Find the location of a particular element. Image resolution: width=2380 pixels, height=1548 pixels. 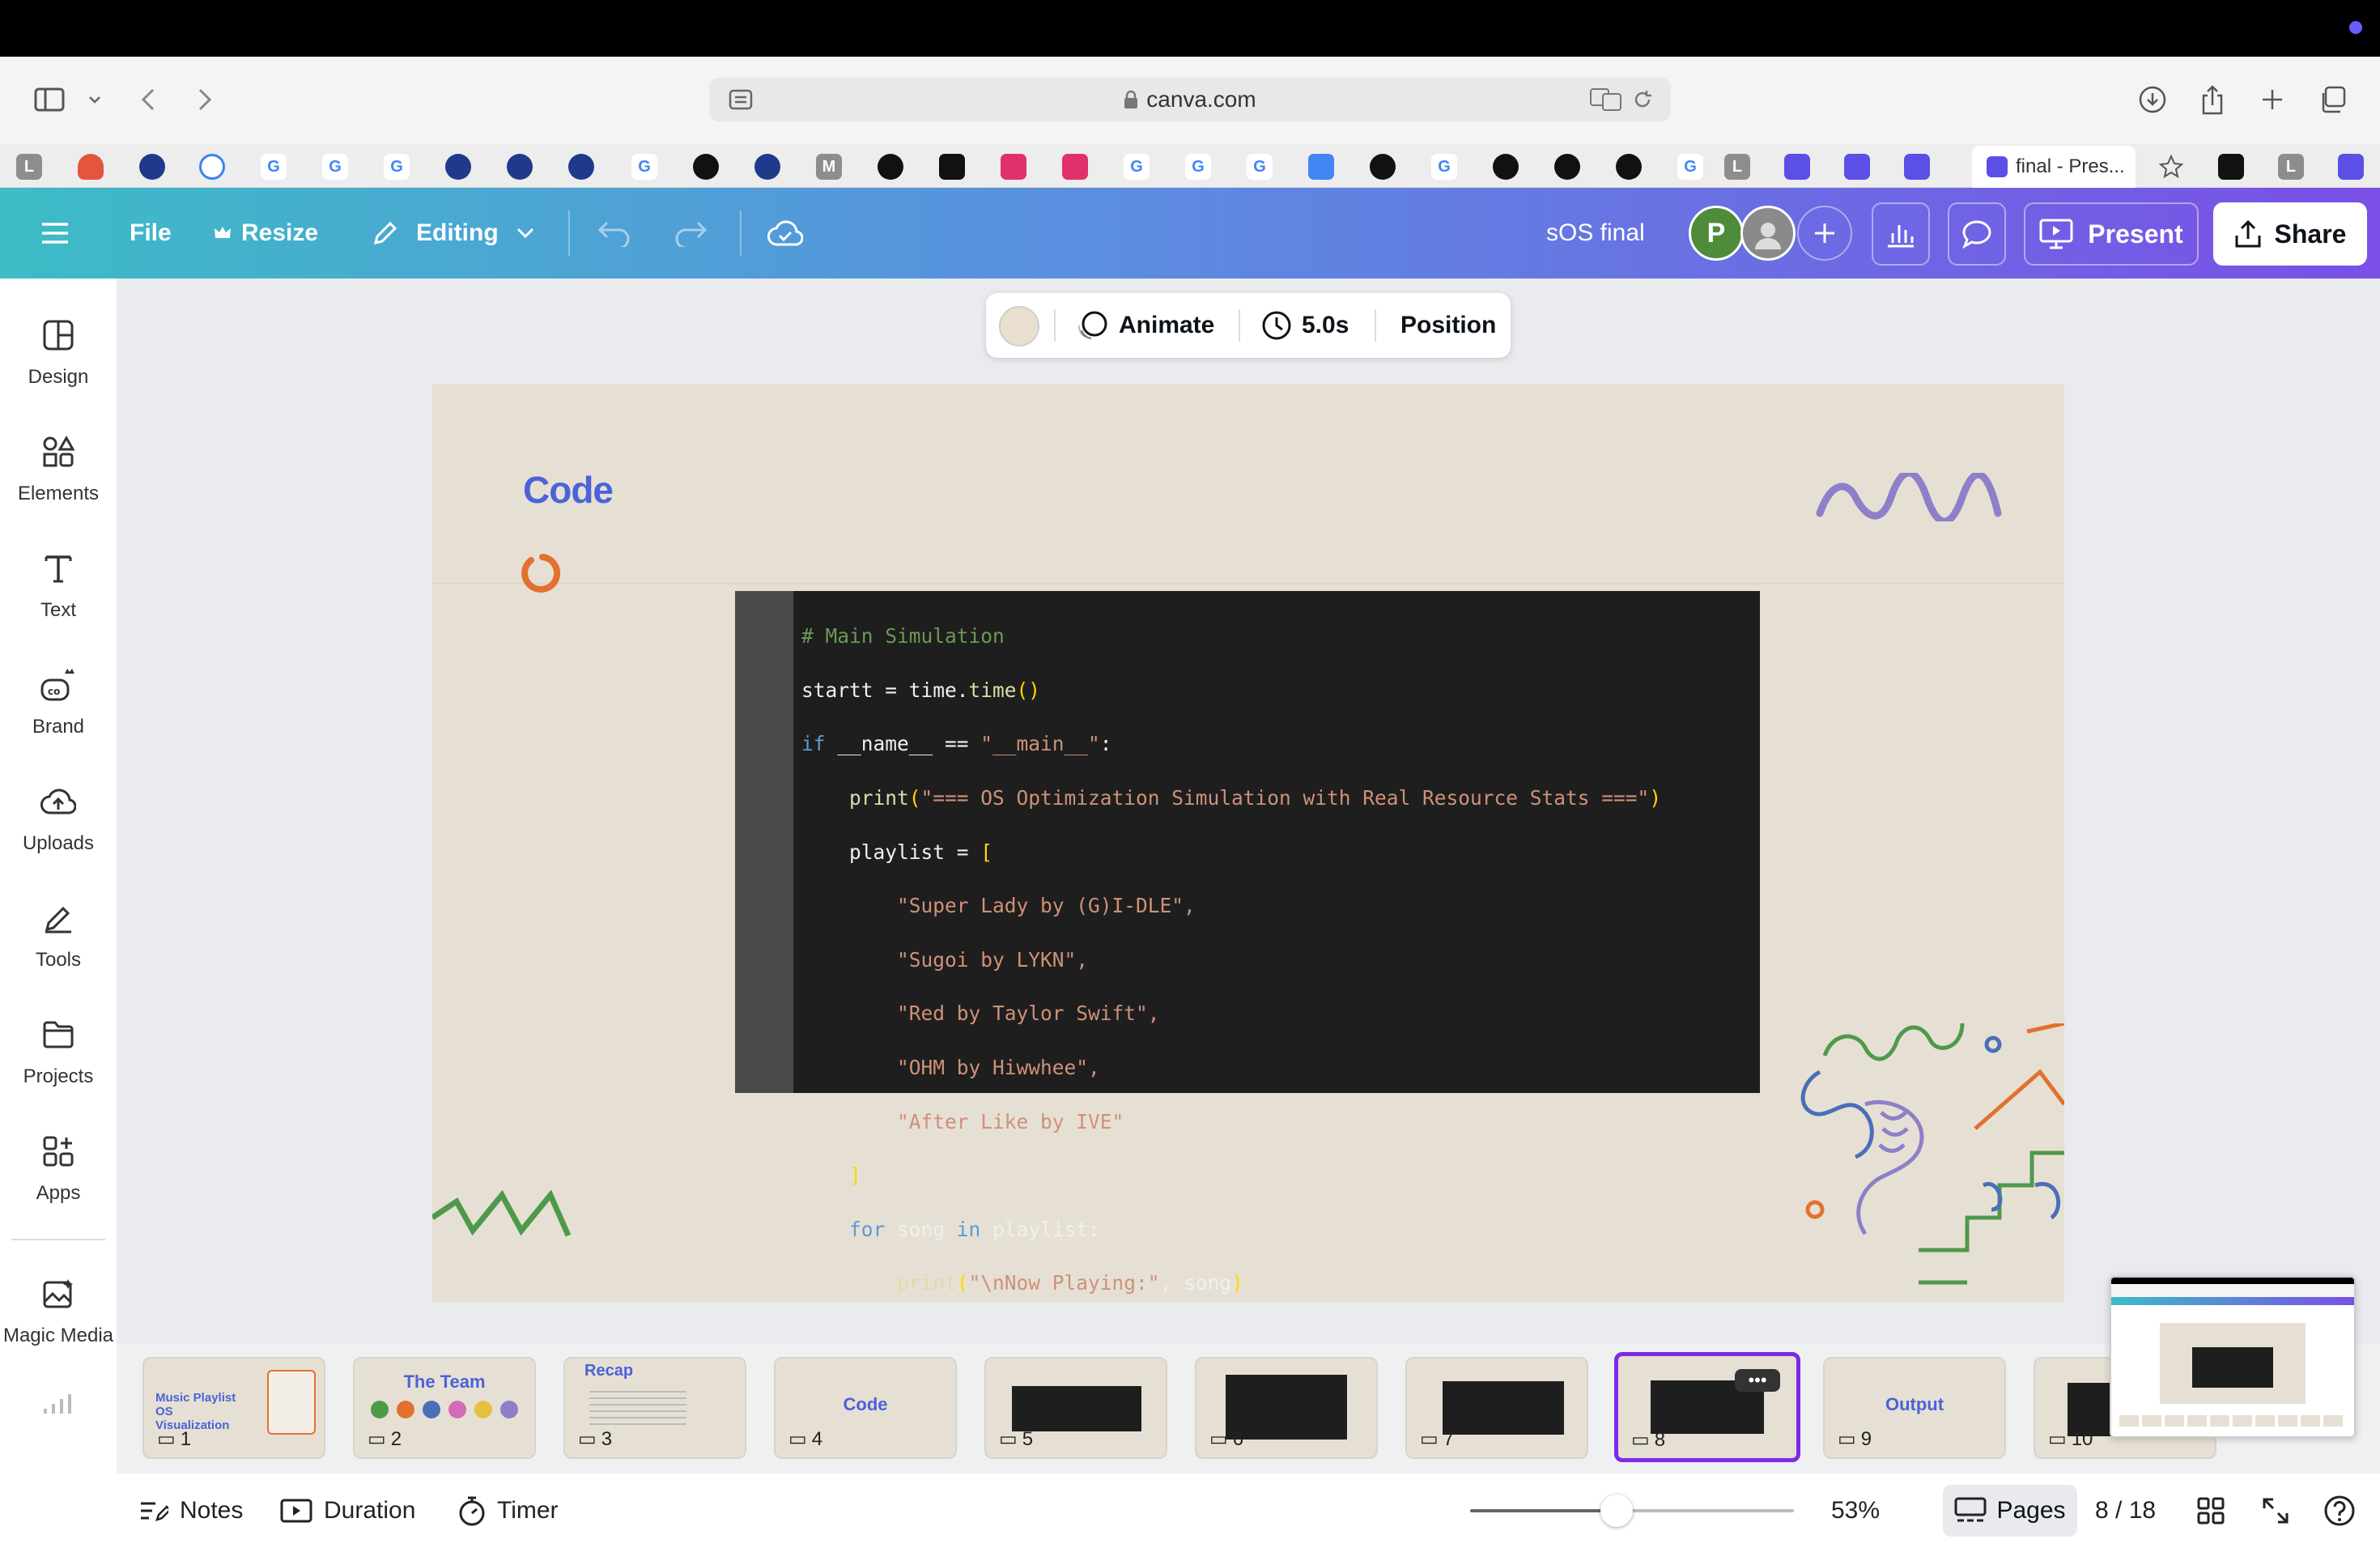

new-tab-plus-icon is located at coordinates (2273, 100).